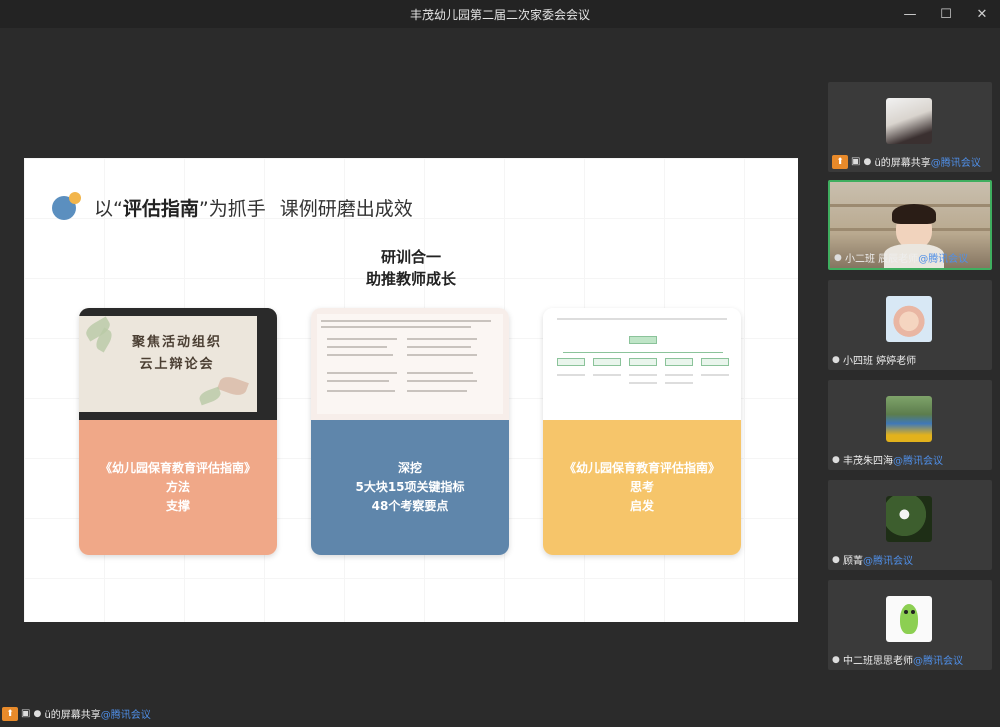 Image resolution: width=1000 pixels, height=727 pixels. I want to click on participant-name: 顾菁, so click(853, 561).